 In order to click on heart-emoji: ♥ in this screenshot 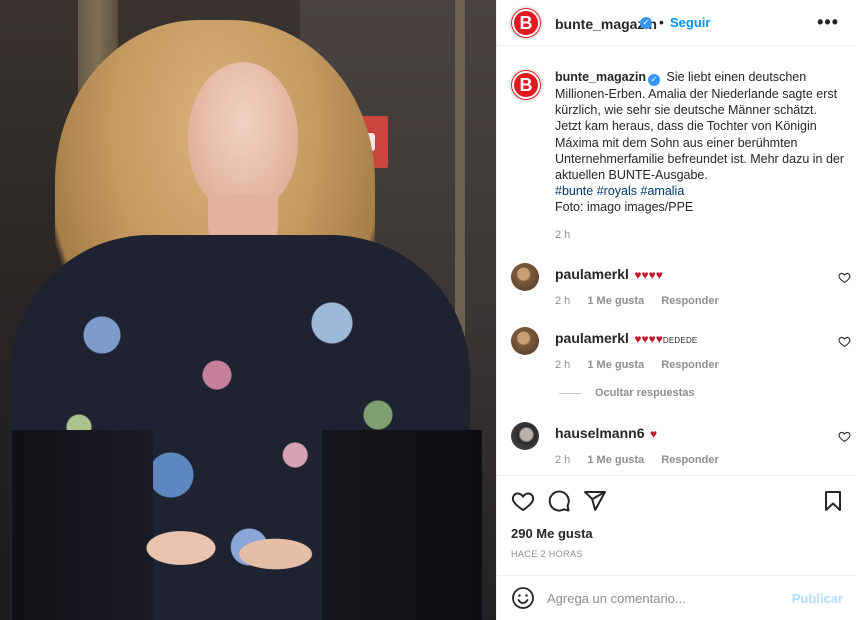, I will do `click(653, 434)`.